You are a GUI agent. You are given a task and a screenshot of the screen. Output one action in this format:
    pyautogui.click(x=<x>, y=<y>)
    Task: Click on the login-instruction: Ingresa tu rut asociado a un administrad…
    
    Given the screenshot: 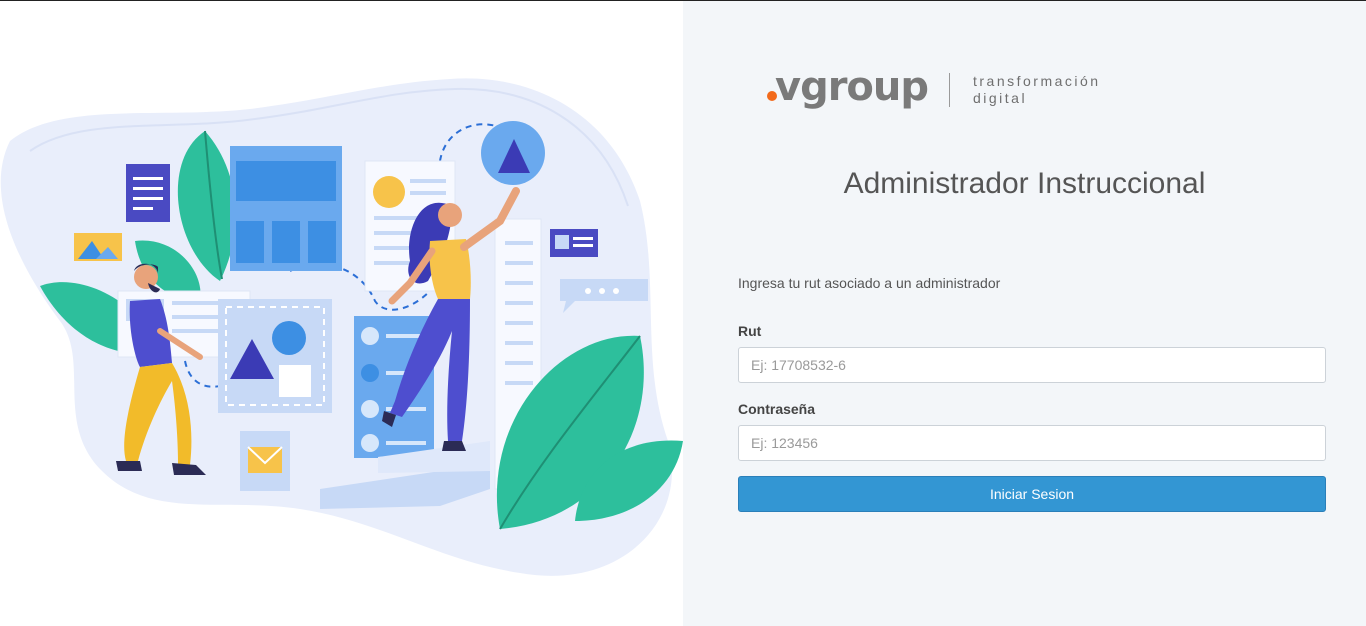 What is the action you would take?
    pyautogui.click(x=869, y=283)
    